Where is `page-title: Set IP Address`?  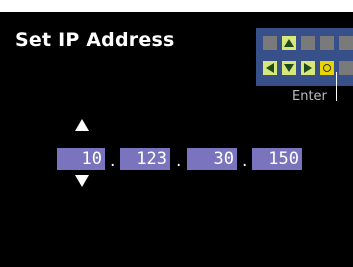
page-title: Set IP Address is located at coordinates (95, 40).